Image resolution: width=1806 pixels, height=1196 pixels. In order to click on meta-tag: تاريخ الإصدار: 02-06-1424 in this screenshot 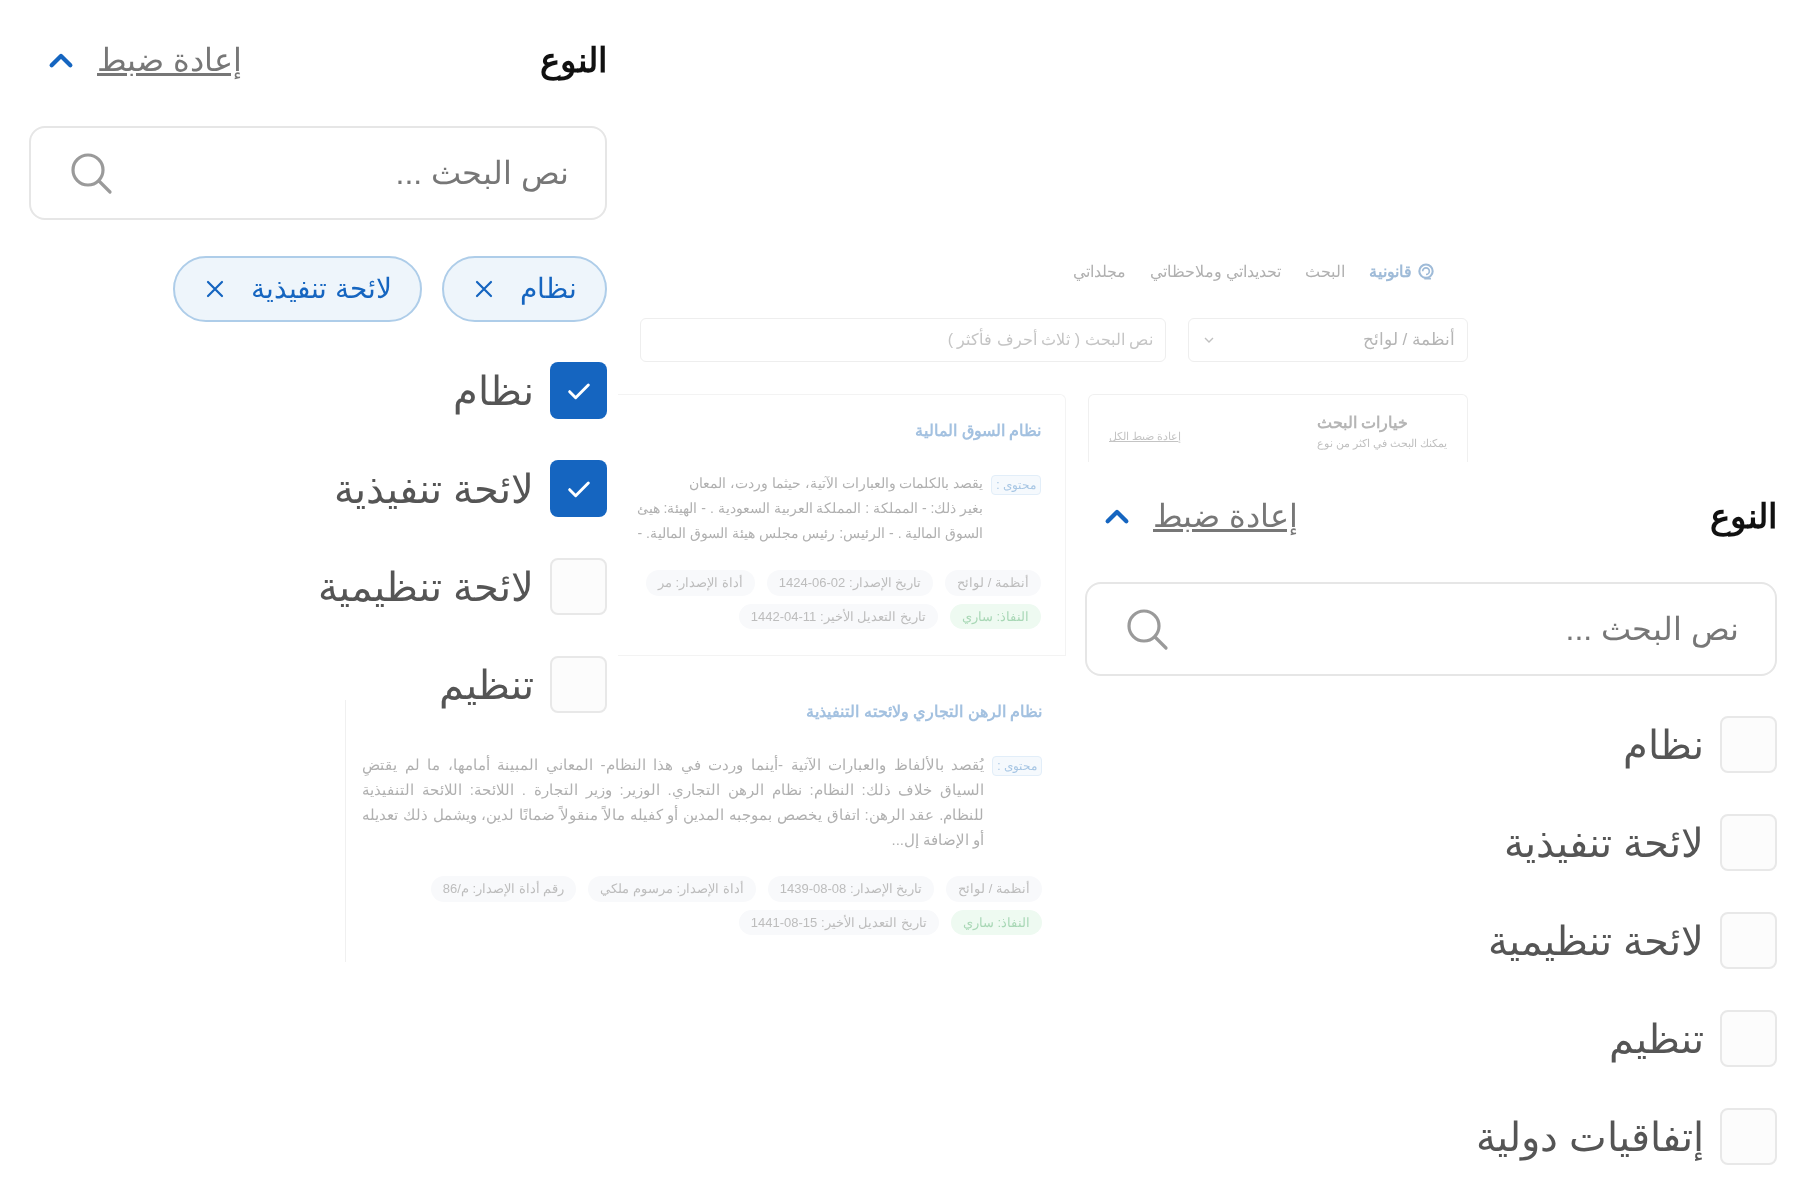, I will do `click(850, 583)`.